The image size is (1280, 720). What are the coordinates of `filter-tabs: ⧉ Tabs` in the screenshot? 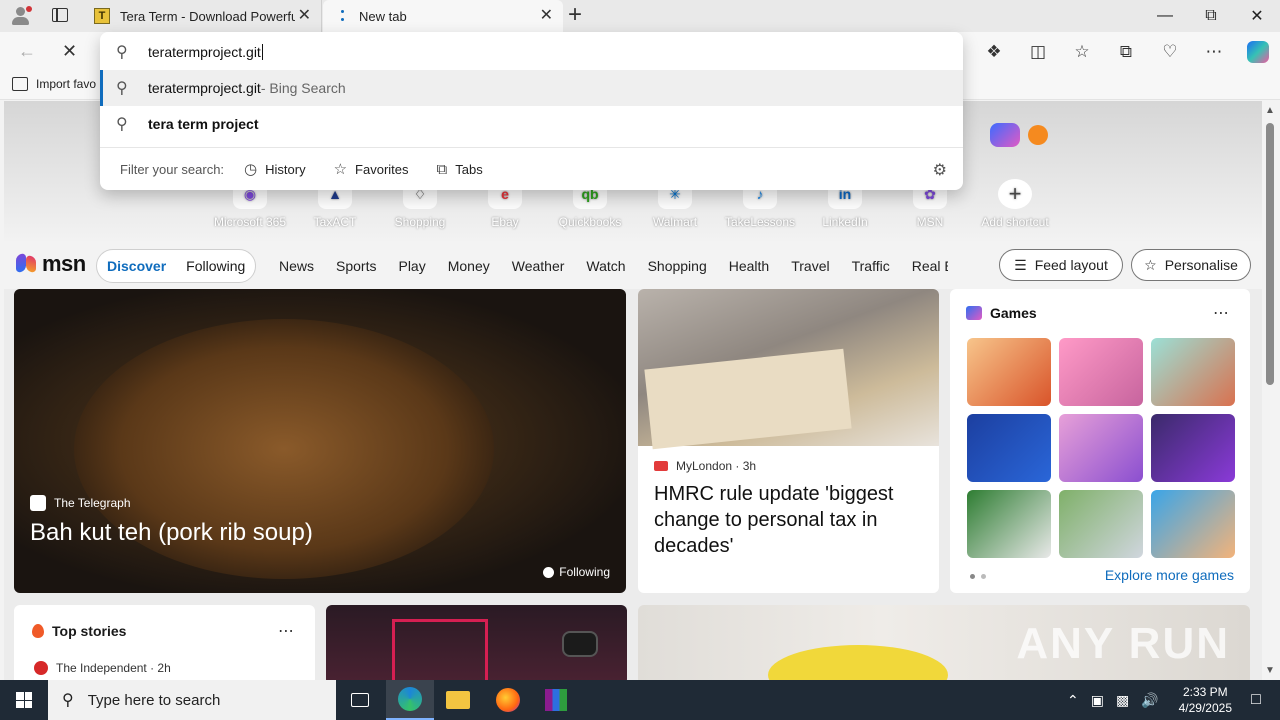 It's located at (460, 169).